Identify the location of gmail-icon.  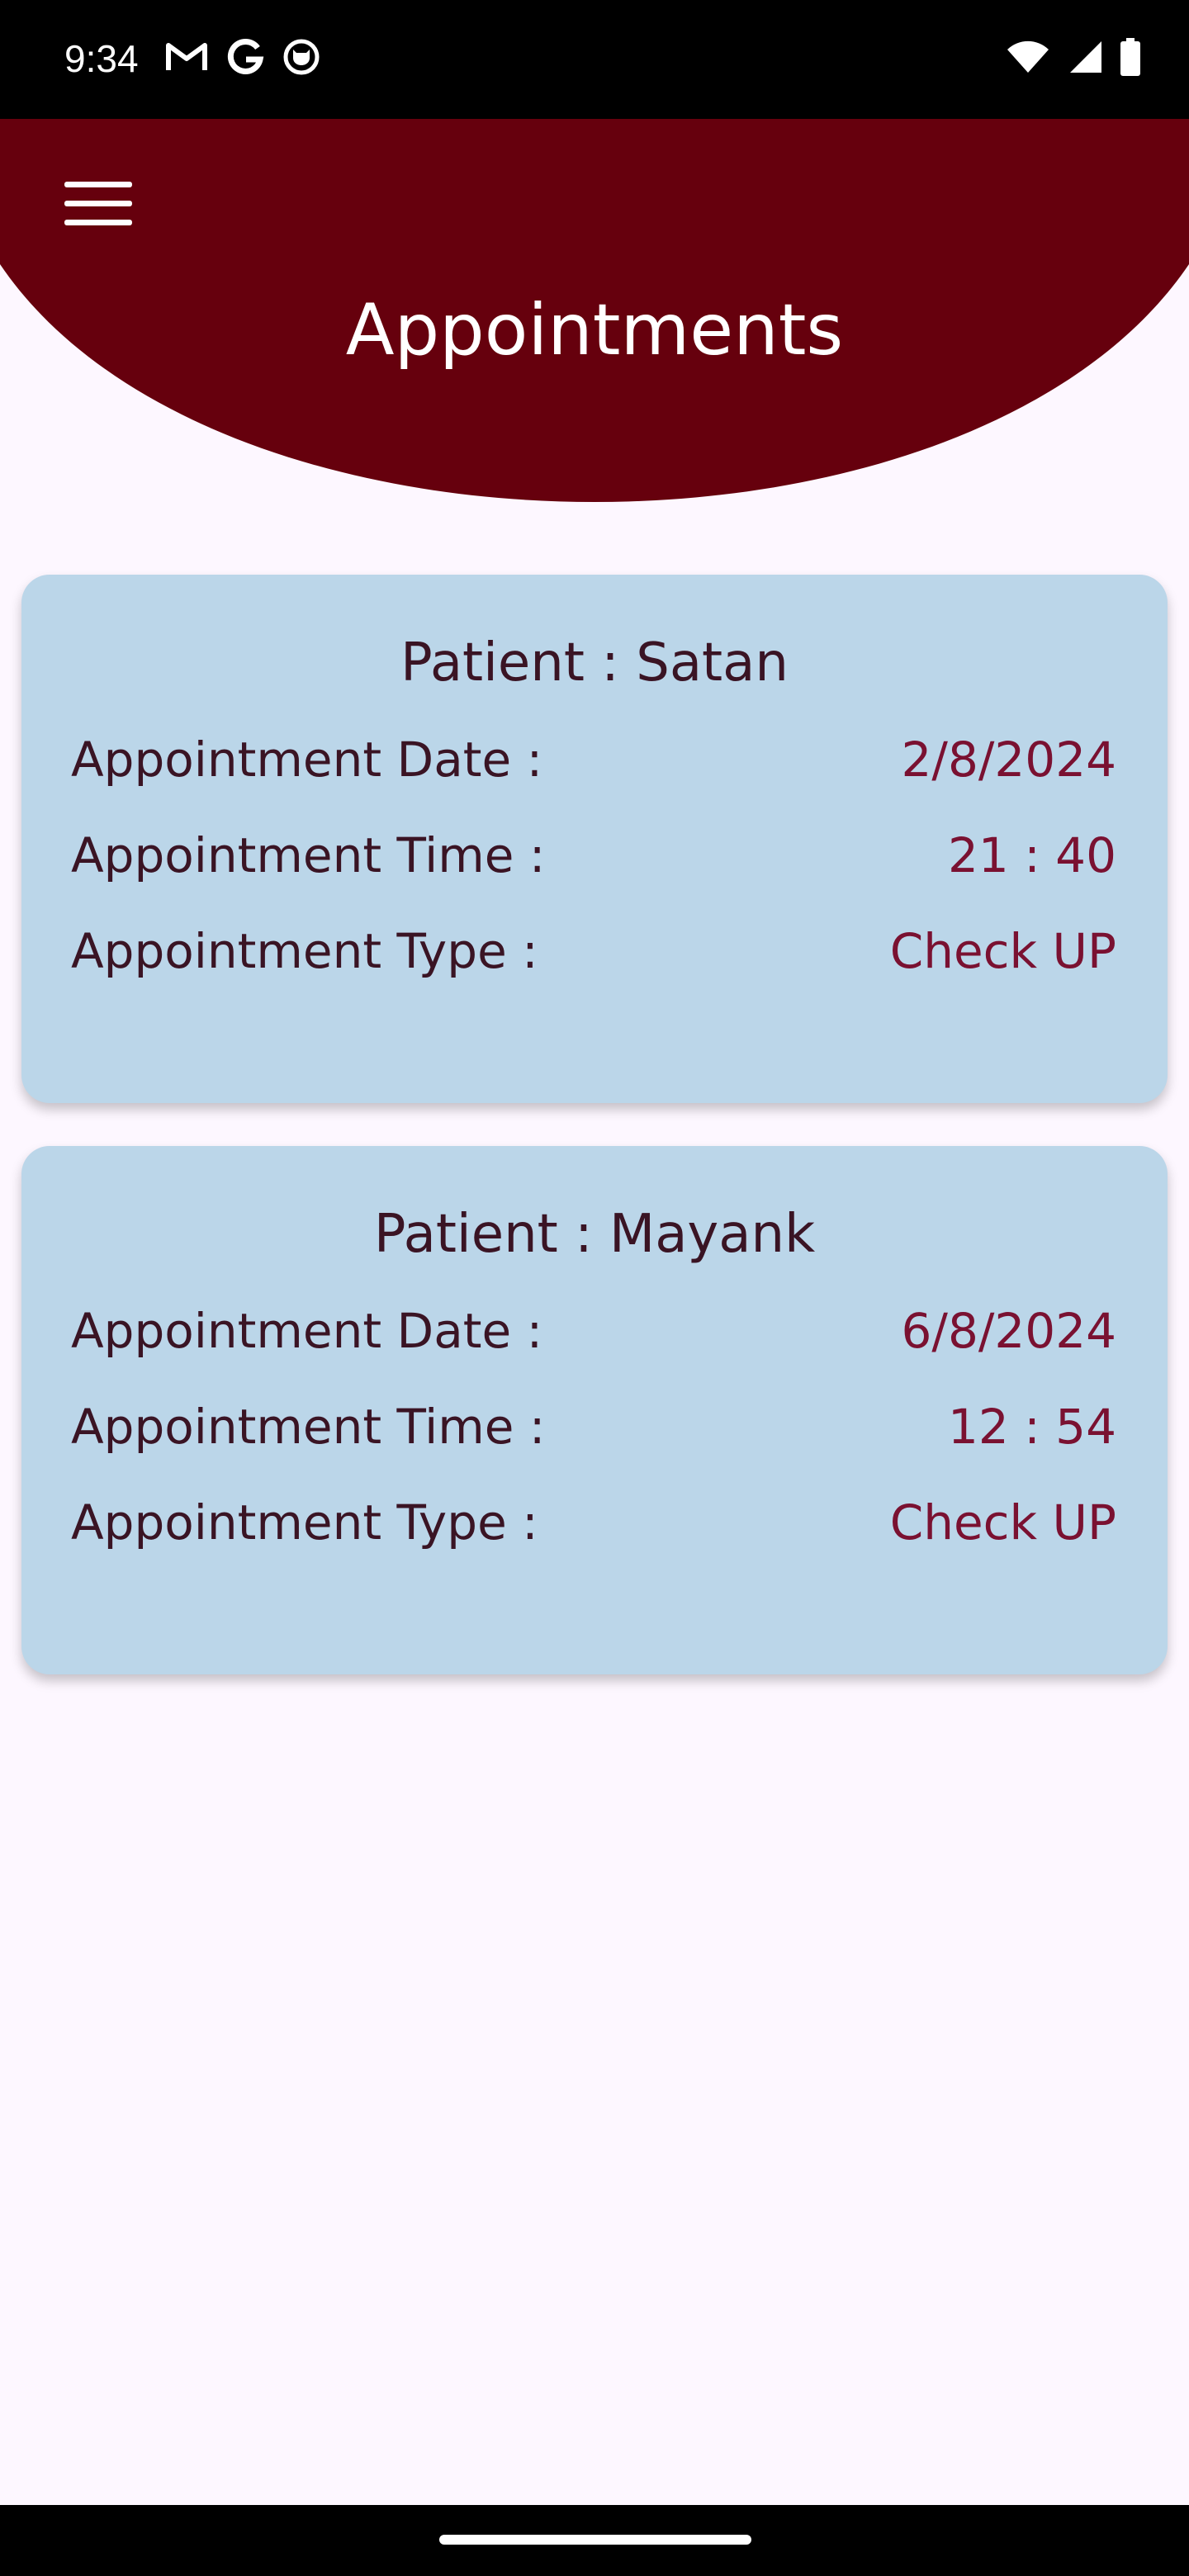
(186, 58).